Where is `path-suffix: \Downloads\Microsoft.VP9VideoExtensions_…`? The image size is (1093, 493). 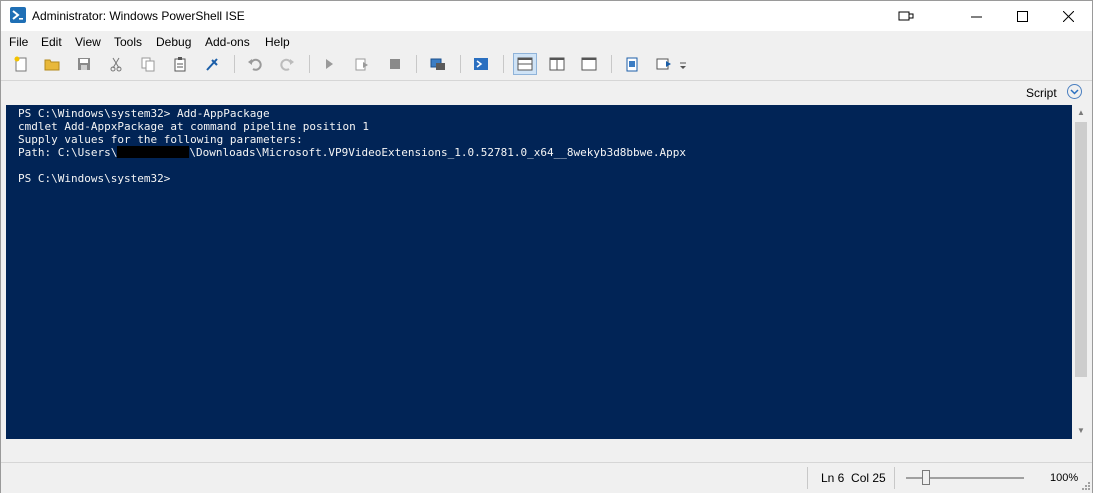 path-suffix: \Downloads\Microsoft.VP9VideoExtensions_… is located at coordinates (438, 152).